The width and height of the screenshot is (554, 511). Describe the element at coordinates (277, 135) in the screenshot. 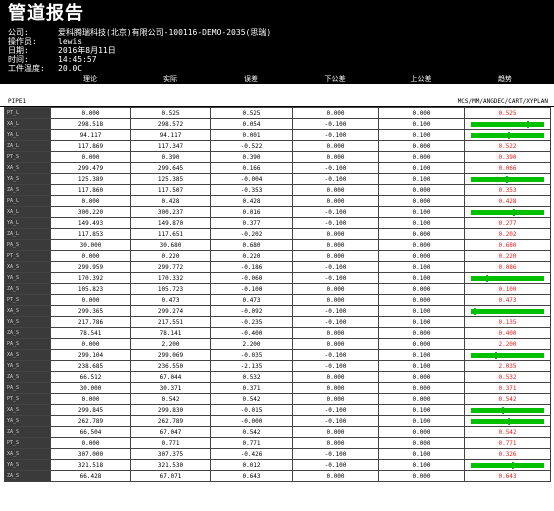

I see `table-row: YA_L 94.117 94.117 0.001 -0.100 0.100` at that location.